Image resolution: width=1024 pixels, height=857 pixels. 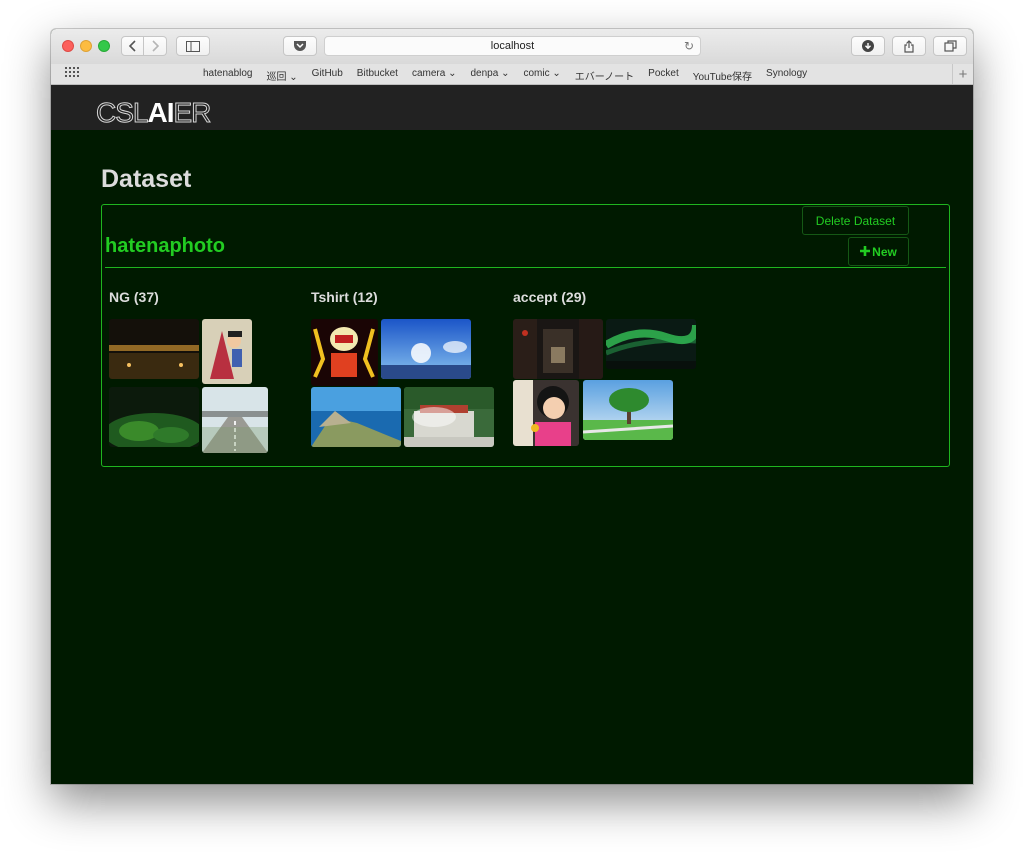 What do you see at coordinates (541, 75) in the screenshot?
I see `bookmark-comic: comic ⌄` at bounding box center [541, 75].